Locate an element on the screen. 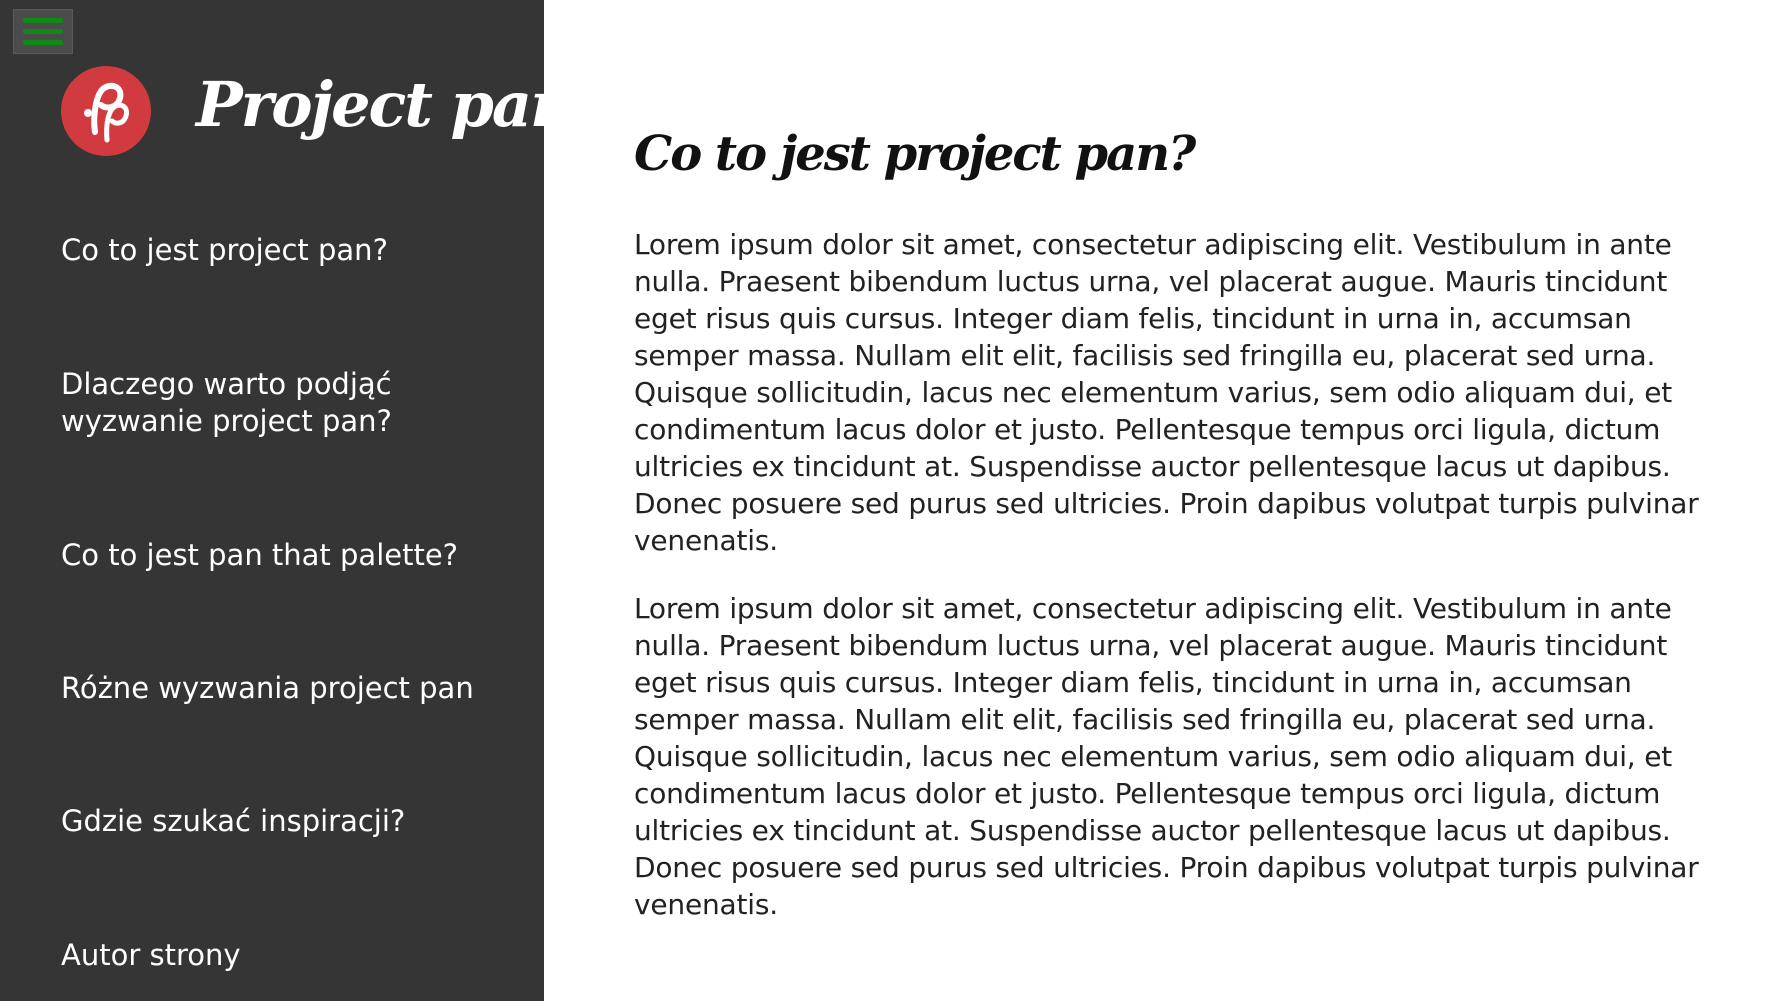 The width and height of the screenshot is (1779, 1001). brand-title: Project pan is located at coordinates (385, 105).